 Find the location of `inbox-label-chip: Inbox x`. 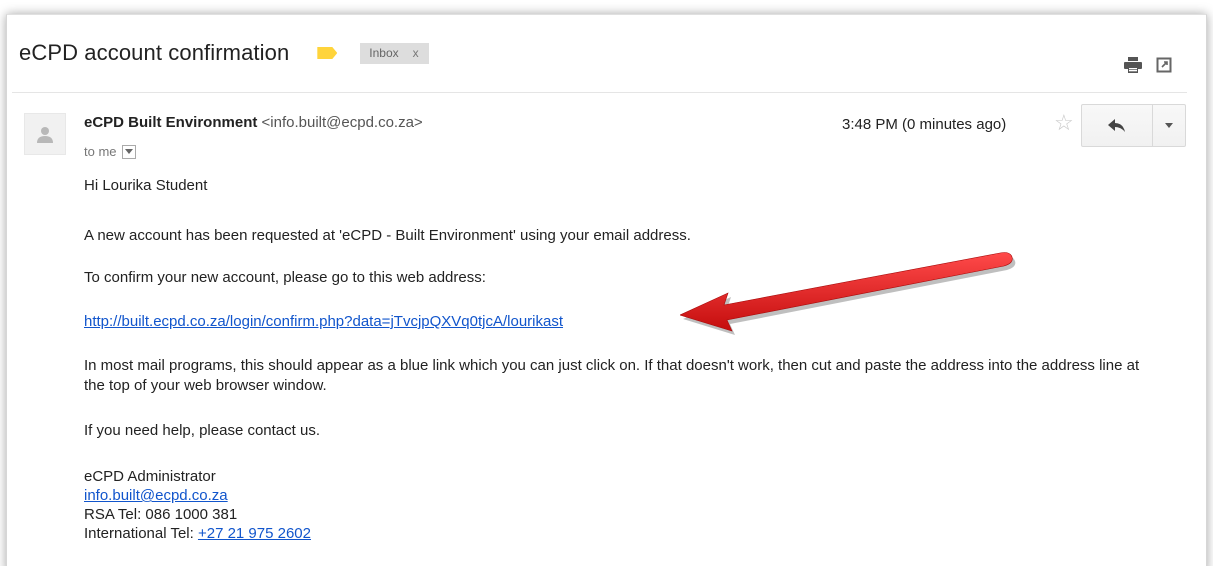

inbox-label-chip: Inbox x is located at coordinates (394, 53).